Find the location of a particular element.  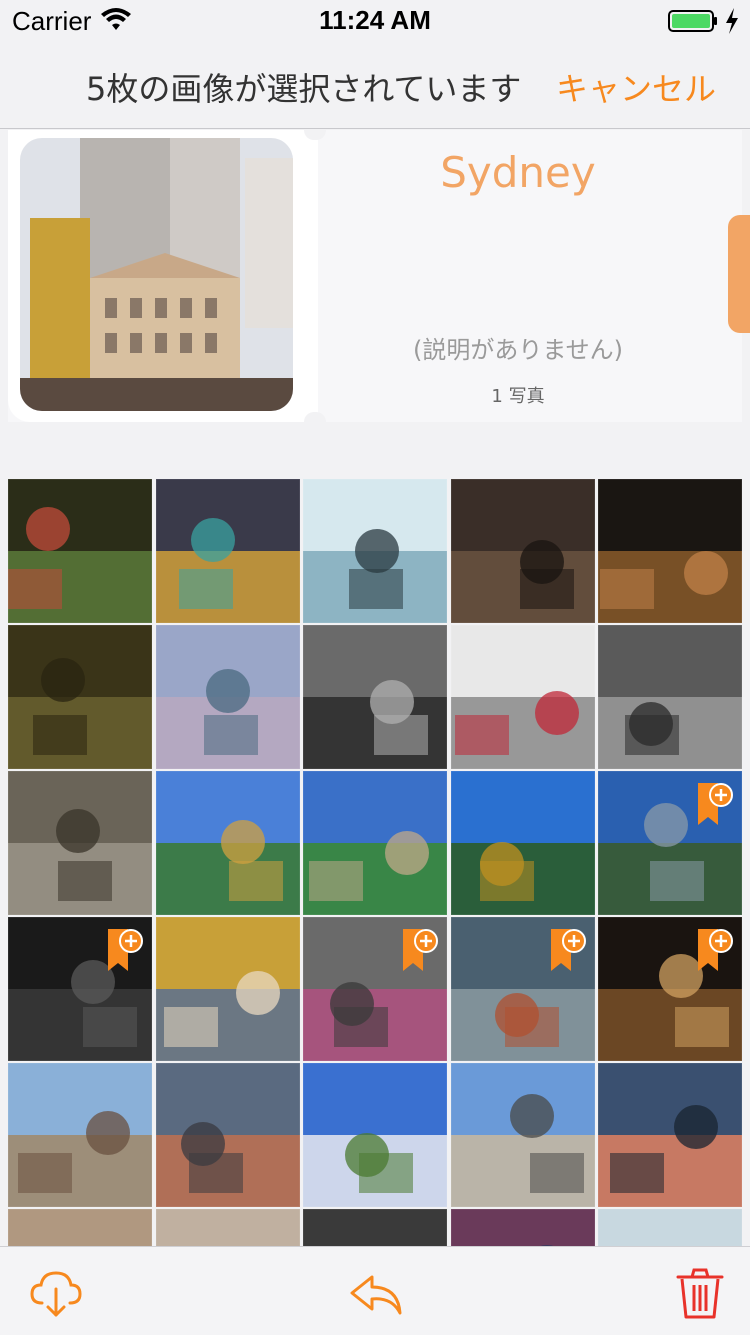

photo-thumbnail-night-plaza is located at coordinates (670, 989).